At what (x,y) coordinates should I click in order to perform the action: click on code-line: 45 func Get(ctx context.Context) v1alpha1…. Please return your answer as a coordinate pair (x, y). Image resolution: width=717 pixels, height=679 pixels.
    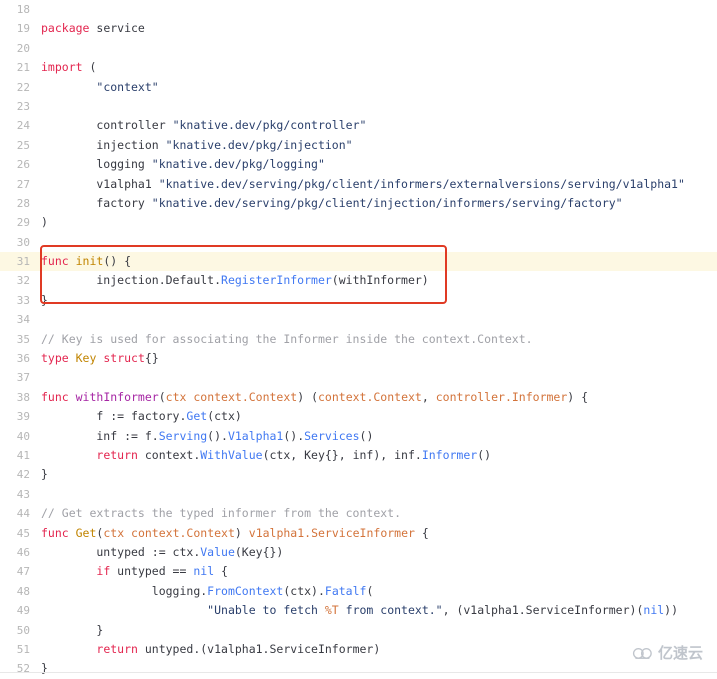
    Looking at the image, I should click on (358, 533).